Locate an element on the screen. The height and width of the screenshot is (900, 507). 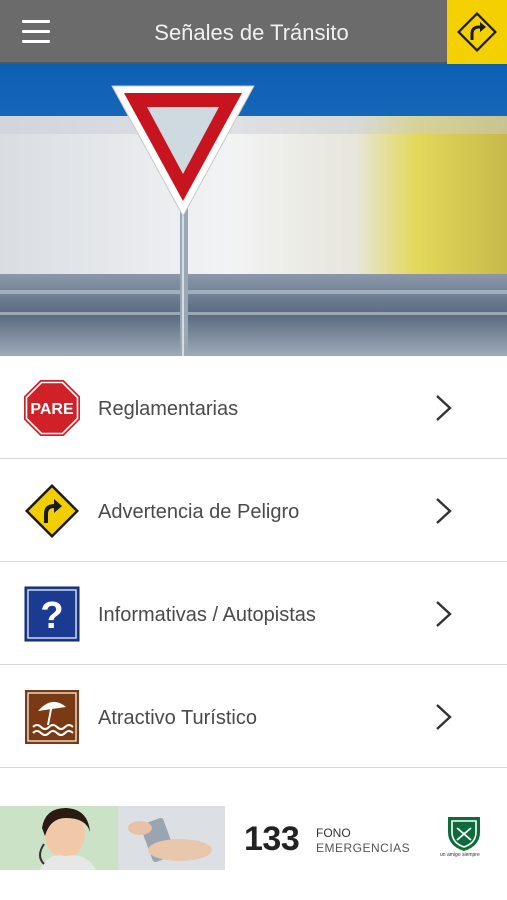
category-label: Atractivo Turístico is located at coordinates (177, 718).